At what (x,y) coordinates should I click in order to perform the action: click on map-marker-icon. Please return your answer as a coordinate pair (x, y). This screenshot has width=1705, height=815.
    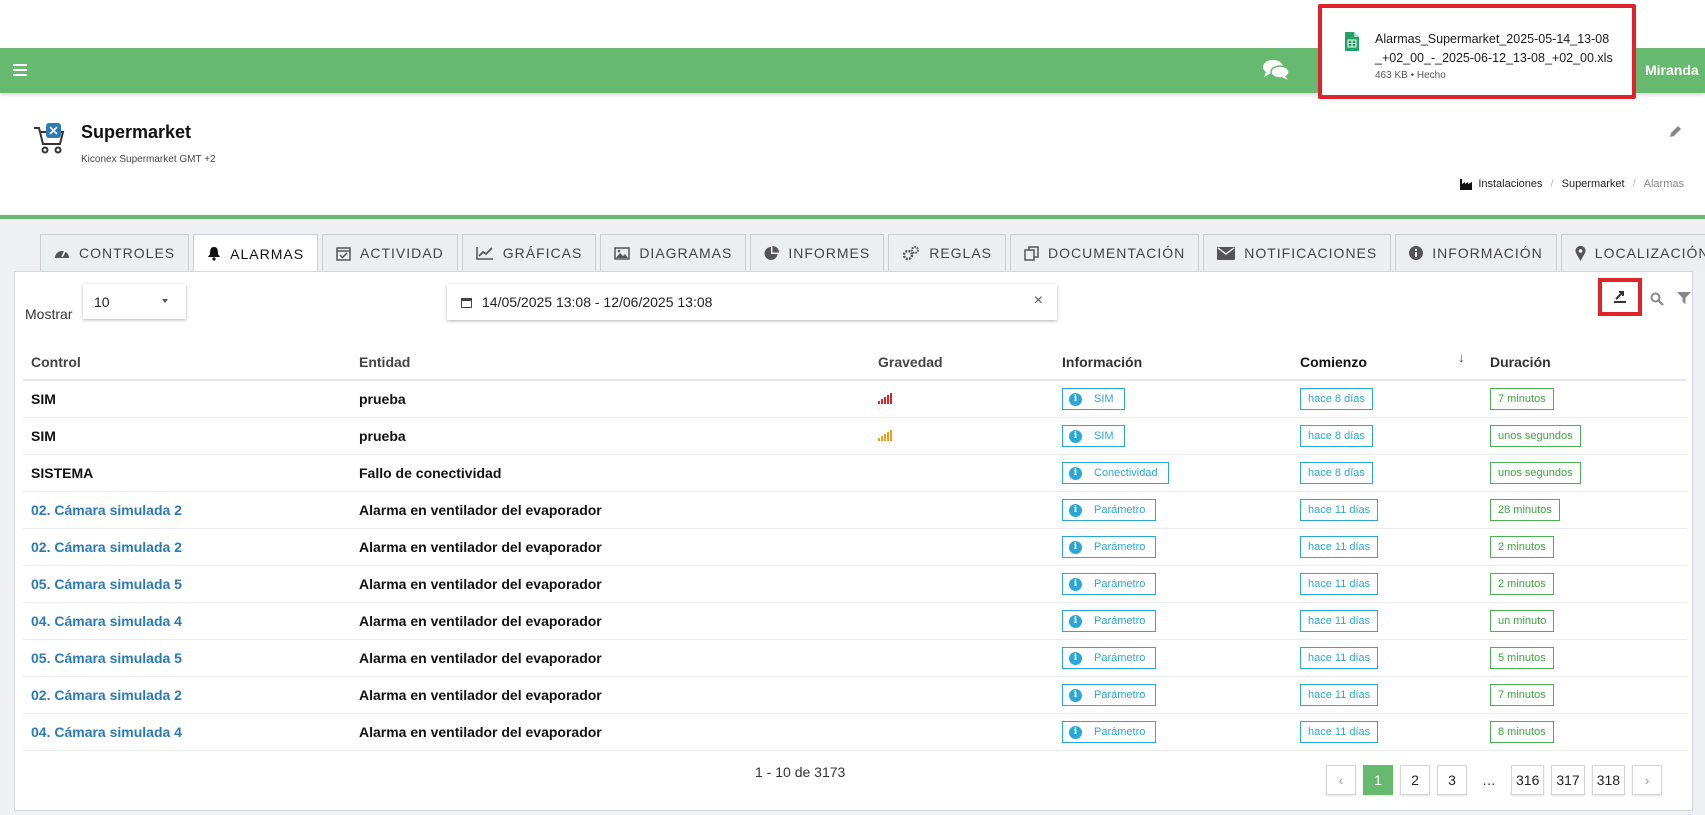
    Looking at the image, I should click on (1580, 253).